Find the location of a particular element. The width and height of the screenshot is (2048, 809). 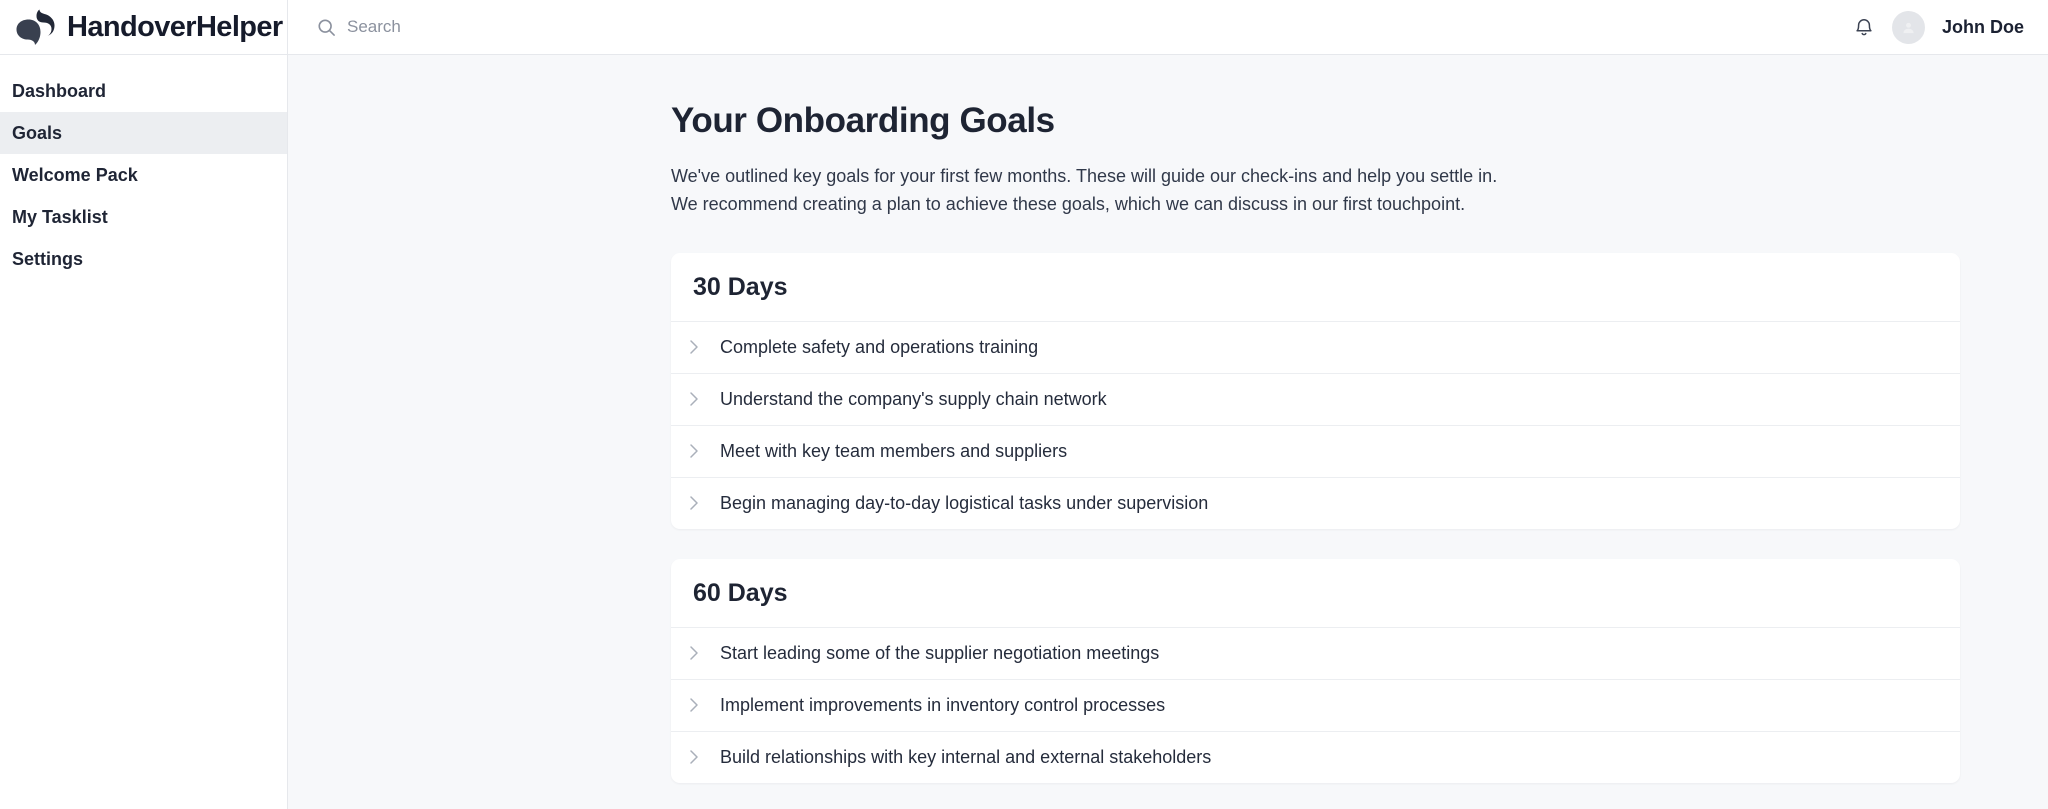

page-title: Your Onboarding Goals is located at coordinates (863, 120).